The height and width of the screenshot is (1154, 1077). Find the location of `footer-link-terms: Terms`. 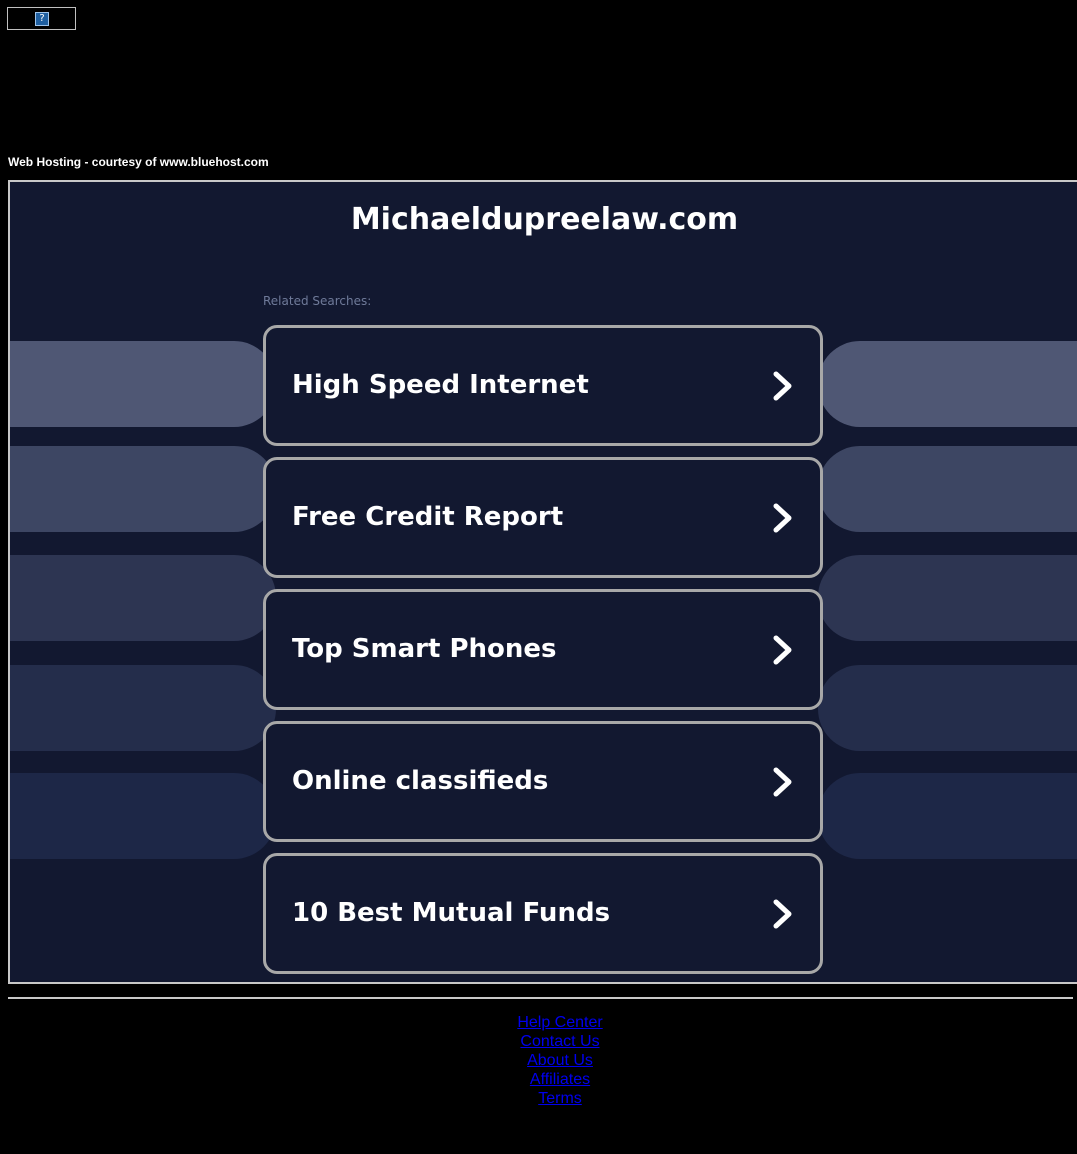

footer-link-terms: Terms is located at coordinates (538, 1098).